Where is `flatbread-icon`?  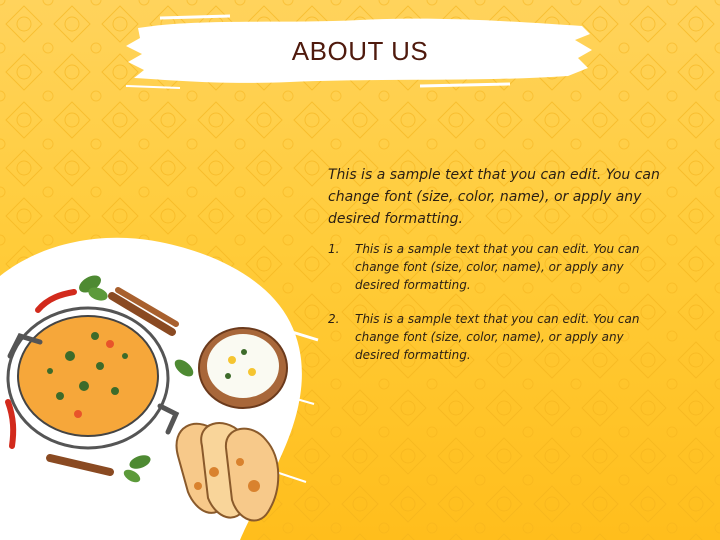
flatbread-icon is located at coordinates (227, 472).